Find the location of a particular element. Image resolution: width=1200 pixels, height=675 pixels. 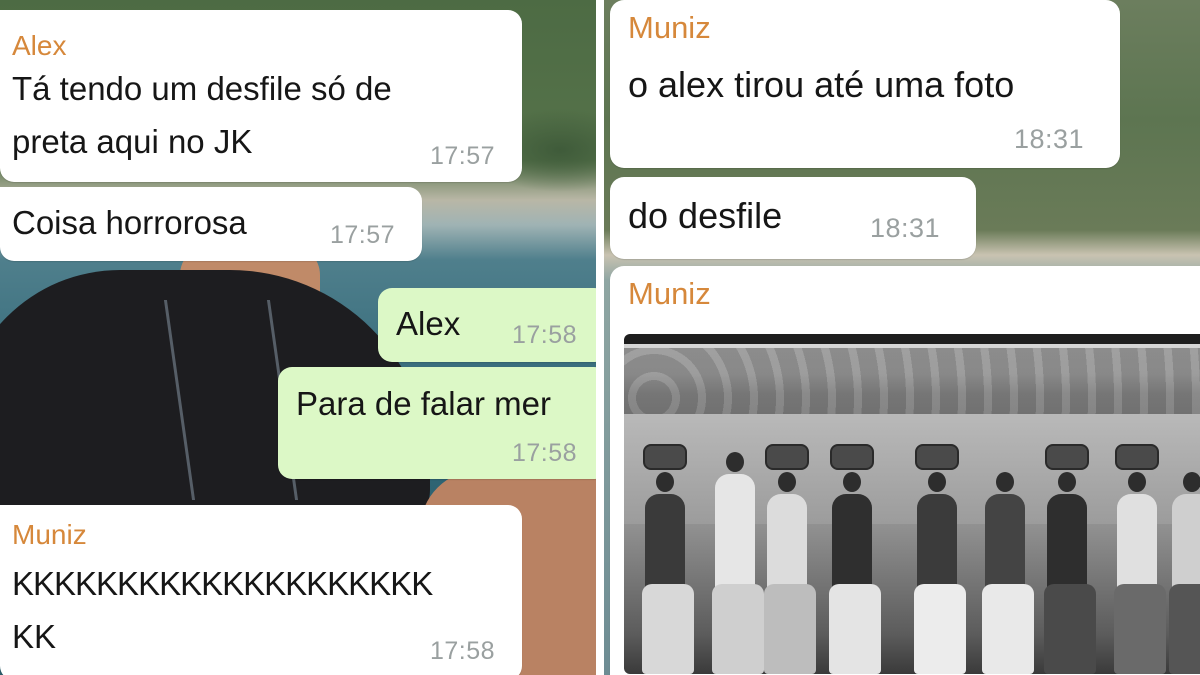

photo-trees is located at coordinates (912, 383).